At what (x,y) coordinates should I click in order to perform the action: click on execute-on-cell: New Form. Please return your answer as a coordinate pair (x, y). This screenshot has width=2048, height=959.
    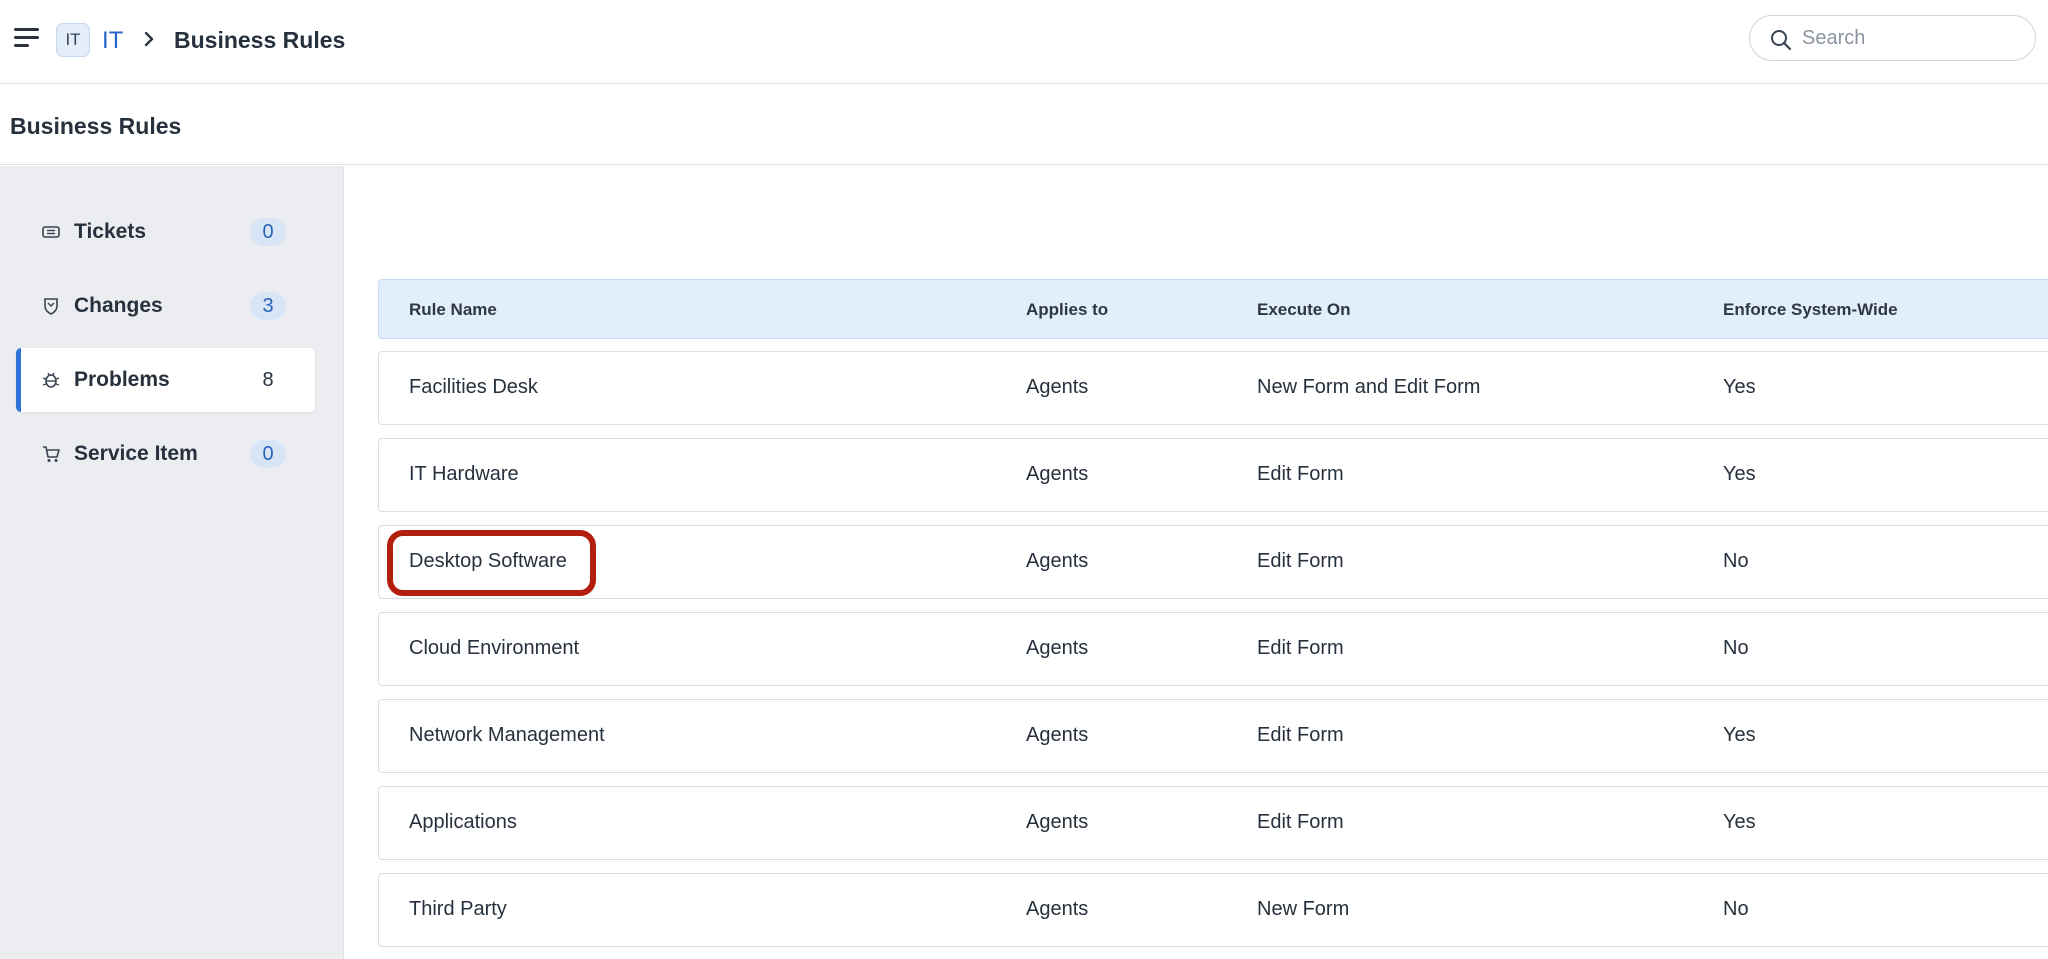
    Looking at the image, I should click on (1303, 909).